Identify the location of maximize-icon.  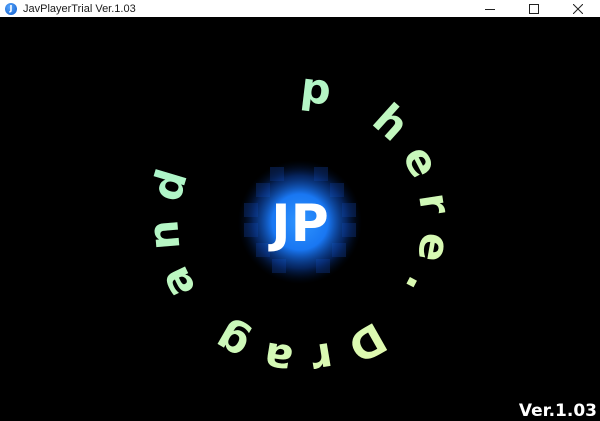
(534, 8).